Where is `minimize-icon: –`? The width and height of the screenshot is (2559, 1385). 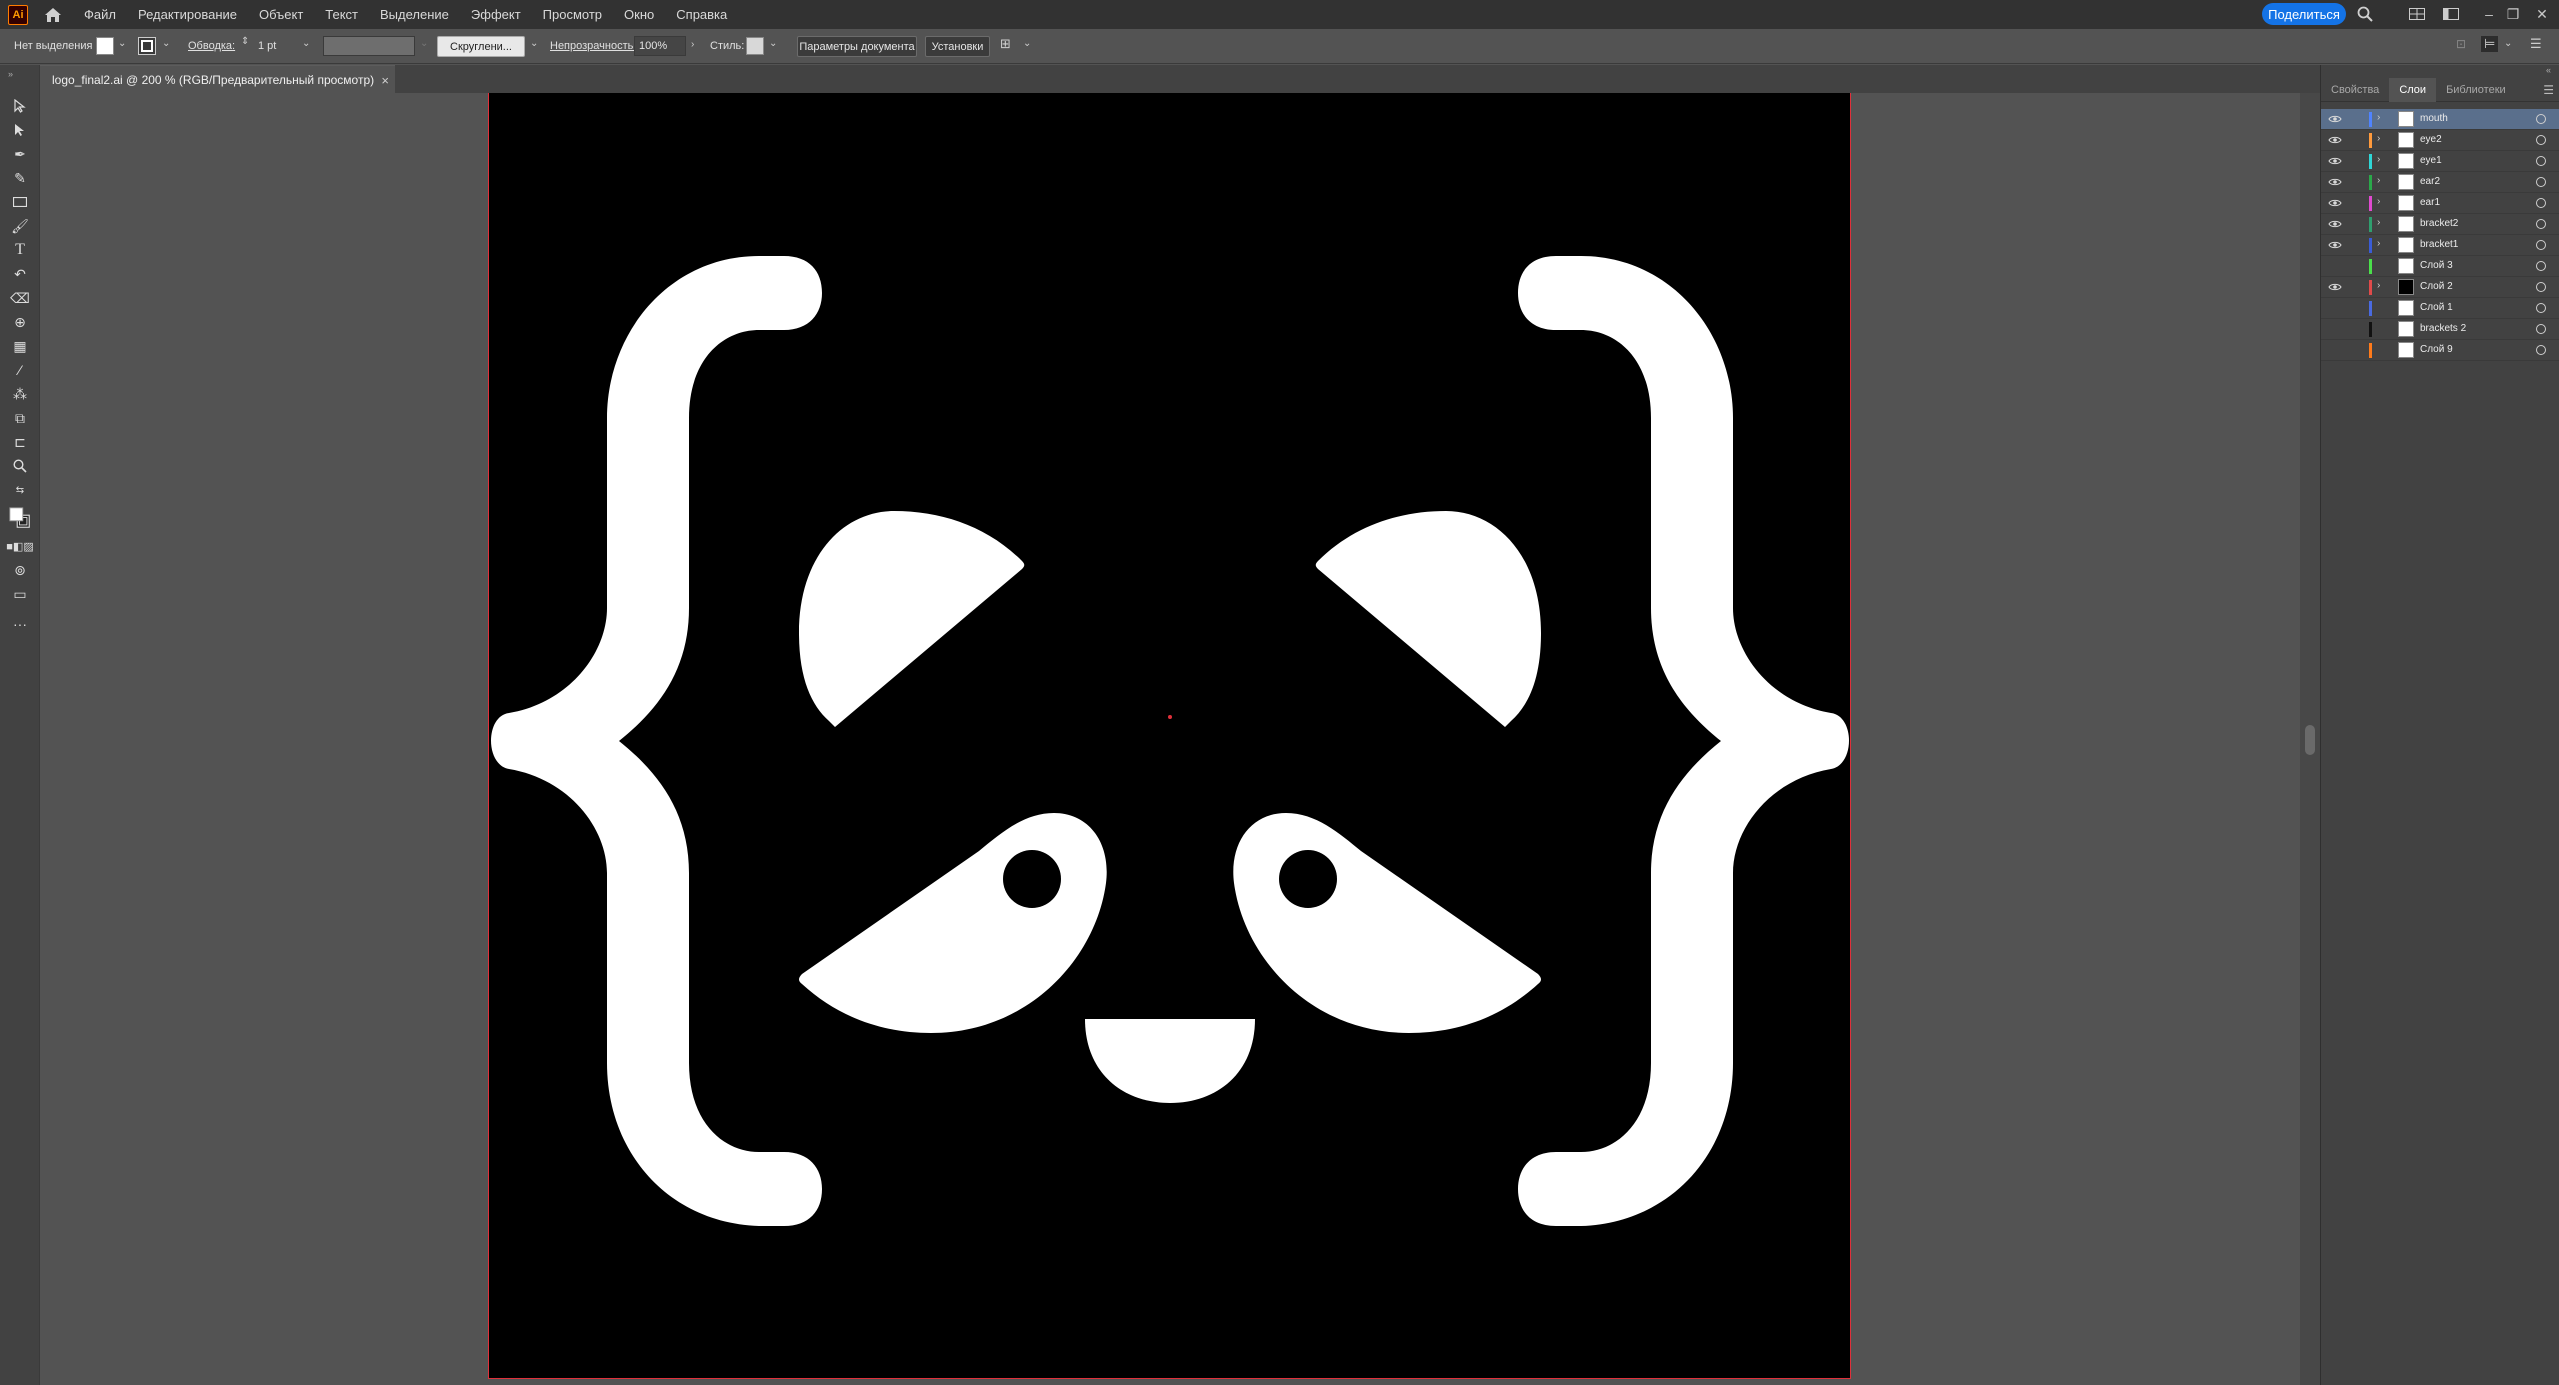
minimize-icon: – is located at coordinates (2489, 14).